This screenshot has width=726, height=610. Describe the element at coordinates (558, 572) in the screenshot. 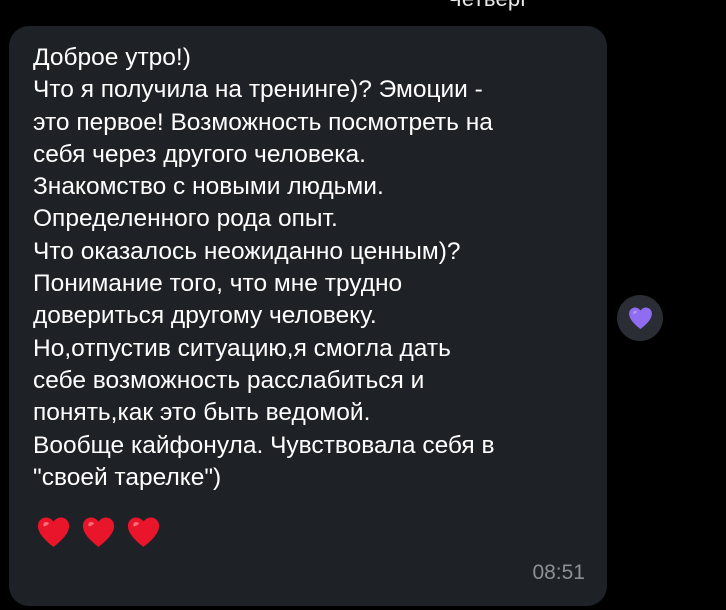

I see `message-time: 08:51` at that location.